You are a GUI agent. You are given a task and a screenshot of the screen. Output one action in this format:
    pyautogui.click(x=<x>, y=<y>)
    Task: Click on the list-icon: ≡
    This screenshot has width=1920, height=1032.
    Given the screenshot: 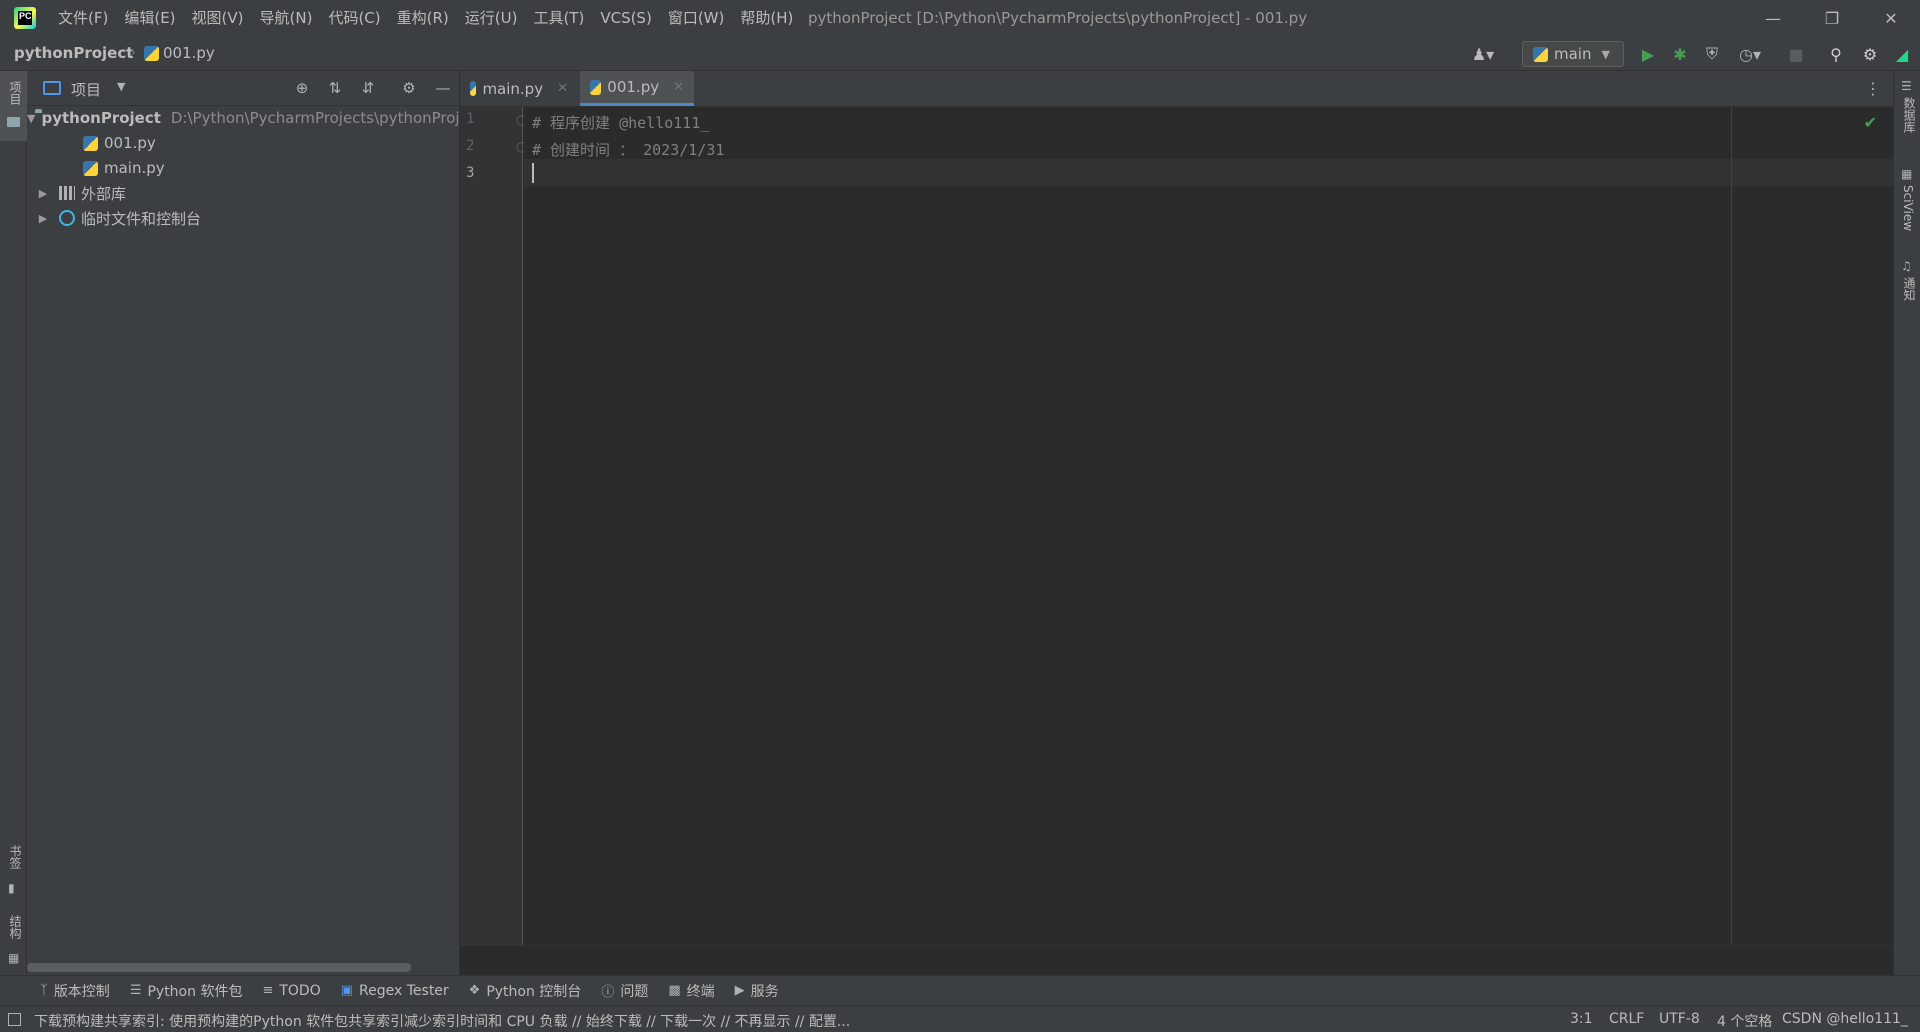 What is the action you would take?
    pyautogui.click(x=268, y=990)
    